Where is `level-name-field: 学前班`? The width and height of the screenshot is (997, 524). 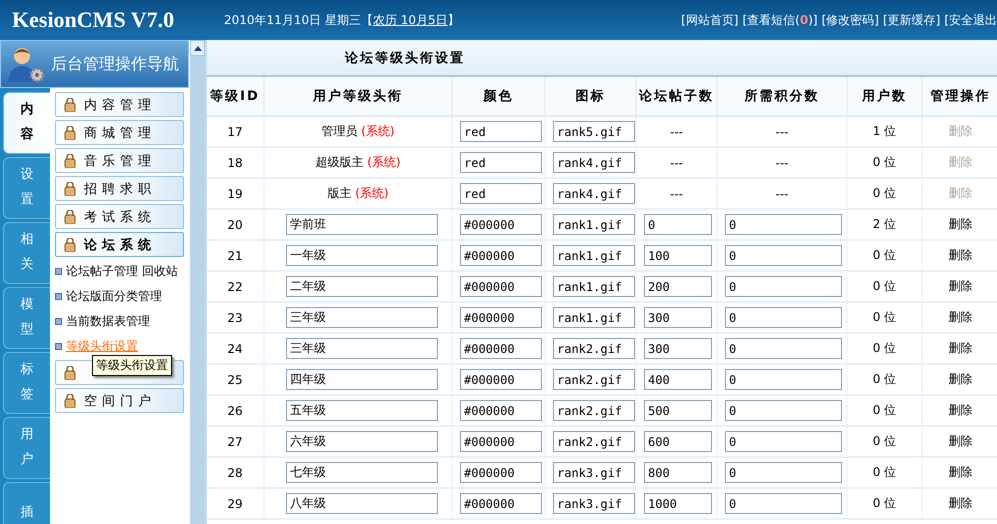 level-name-field: 学前班 is located at coordinates (362, 224).